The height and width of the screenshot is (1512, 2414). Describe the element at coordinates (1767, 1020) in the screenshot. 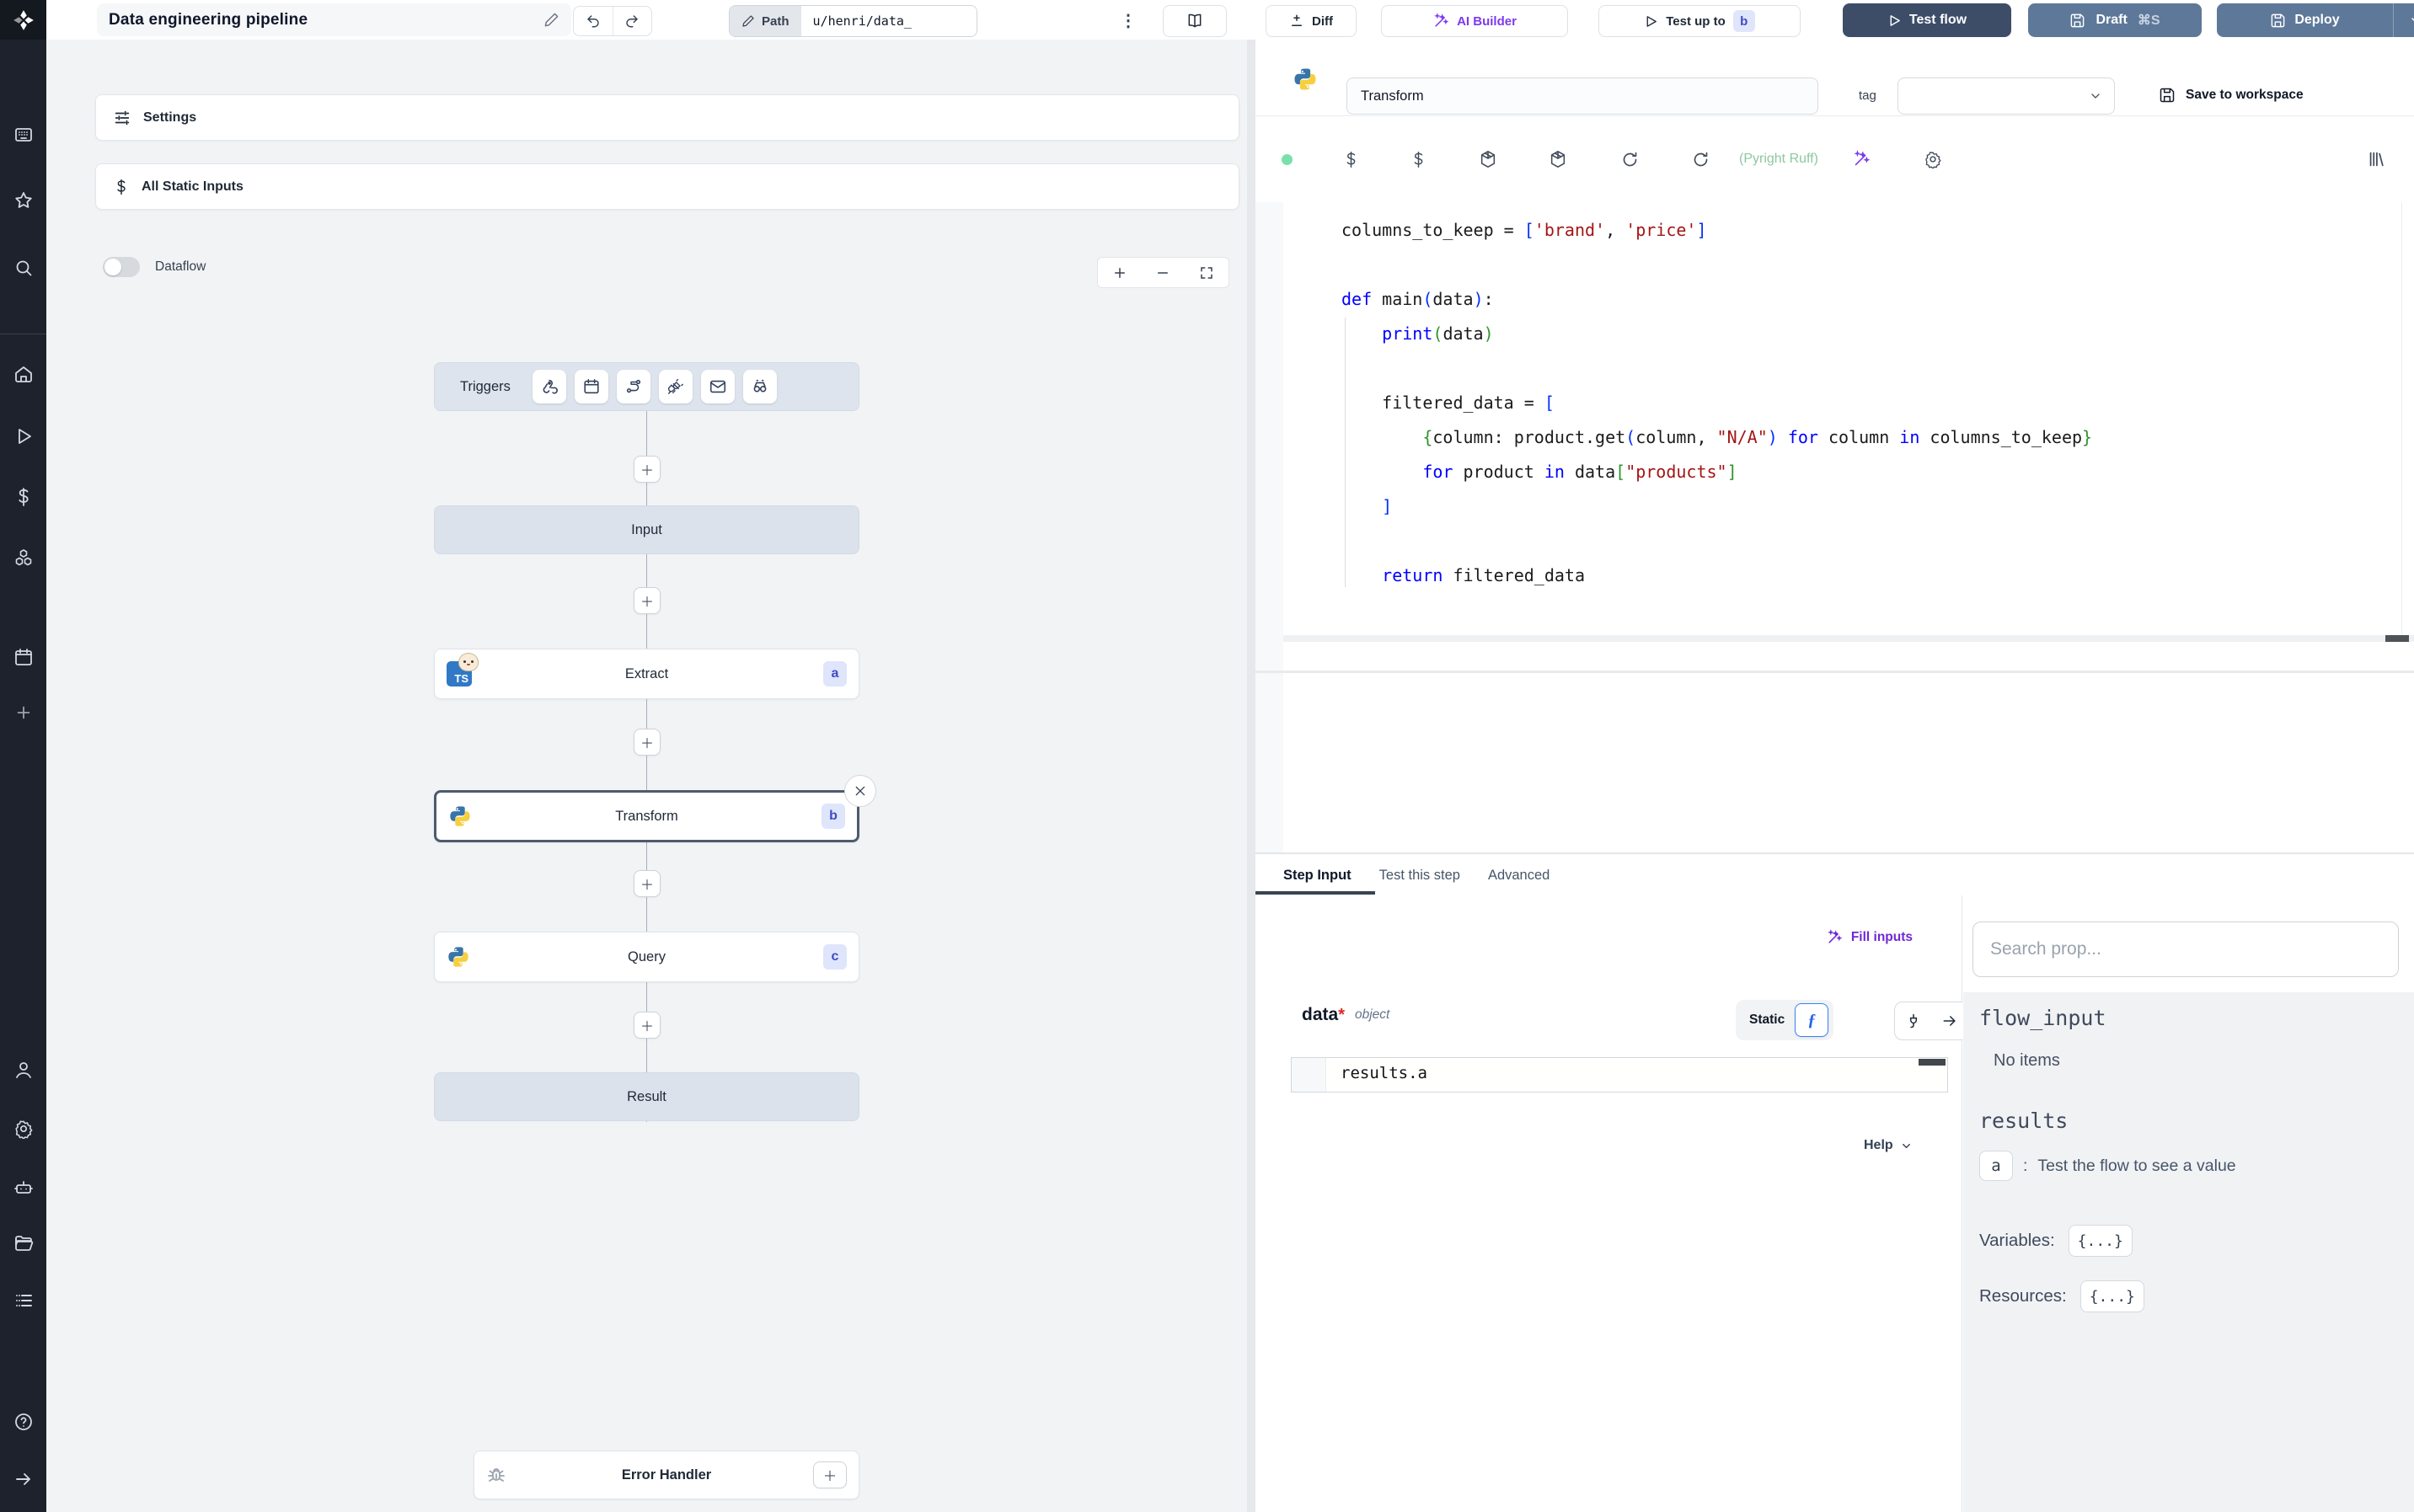

I see `static-mode-label: Static` at that location.